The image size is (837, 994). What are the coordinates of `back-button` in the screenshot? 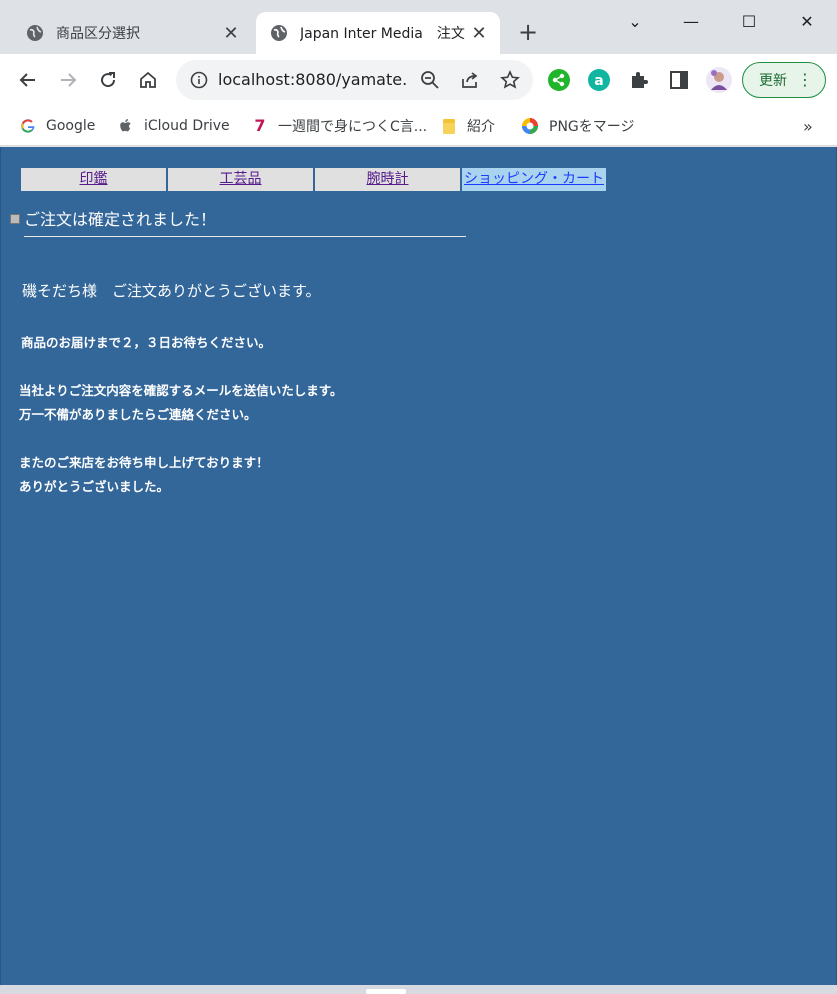 It's located at (28, 80).